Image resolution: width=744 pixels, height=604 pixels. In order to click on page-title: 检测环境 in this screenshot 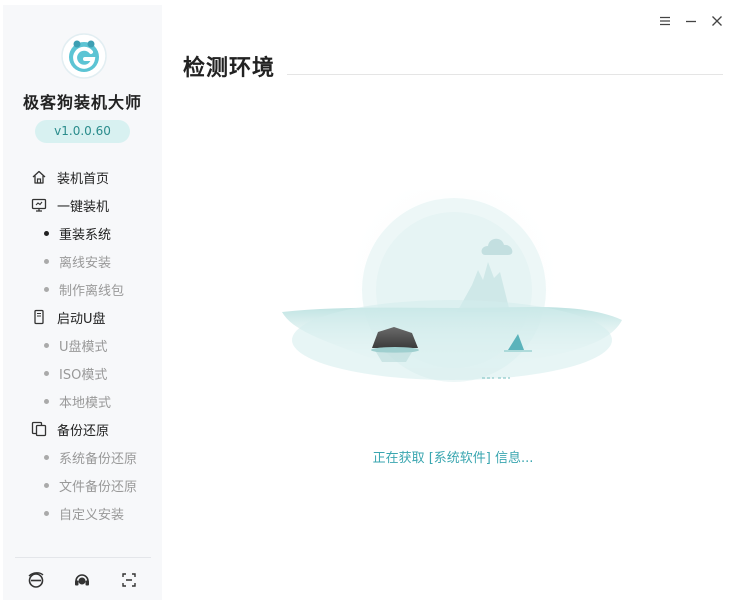, I will do `click(229, 68)`.